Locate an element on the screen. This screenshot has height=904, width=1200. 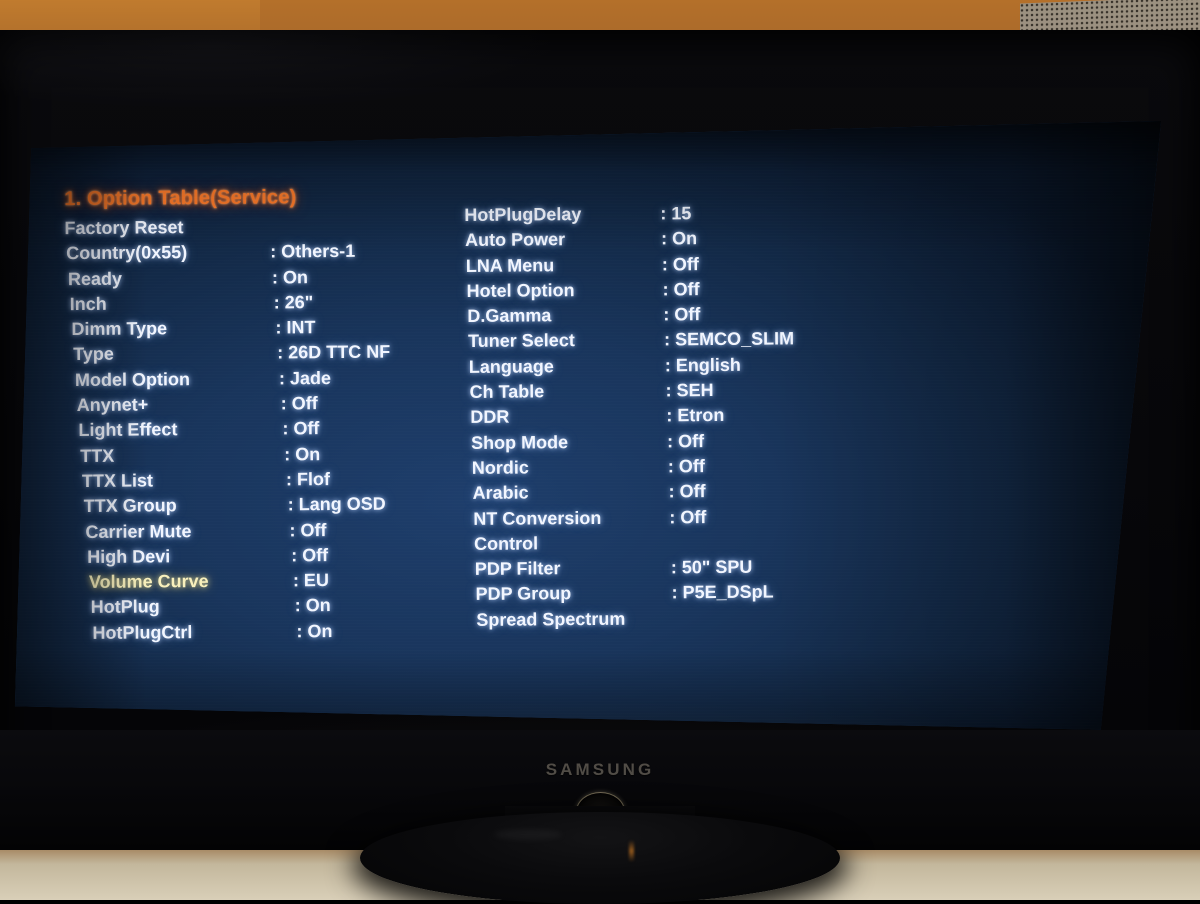
osd-row-label: Type is located at coordinates (93, 354).